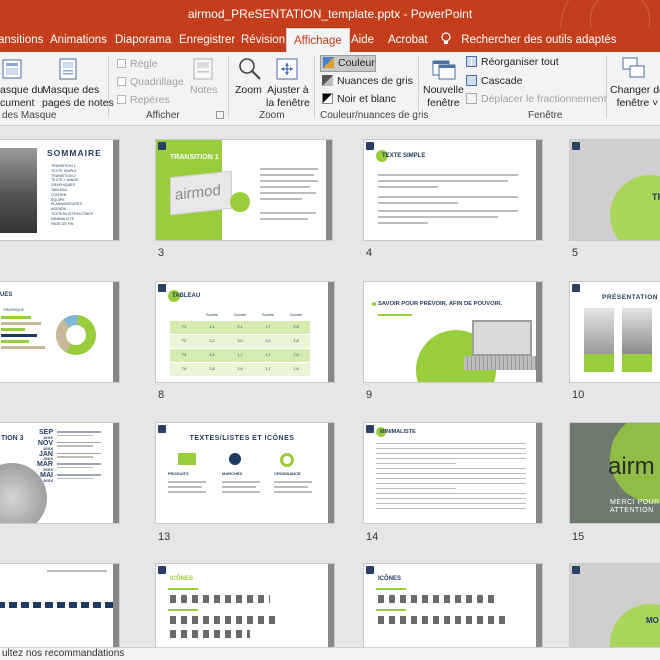 The width and height of the screenshot is (660, 660). Describe the element at coordinates (207, 40) in the screenshot. I see `tab-enregistrer: Enregistrer` at that location.